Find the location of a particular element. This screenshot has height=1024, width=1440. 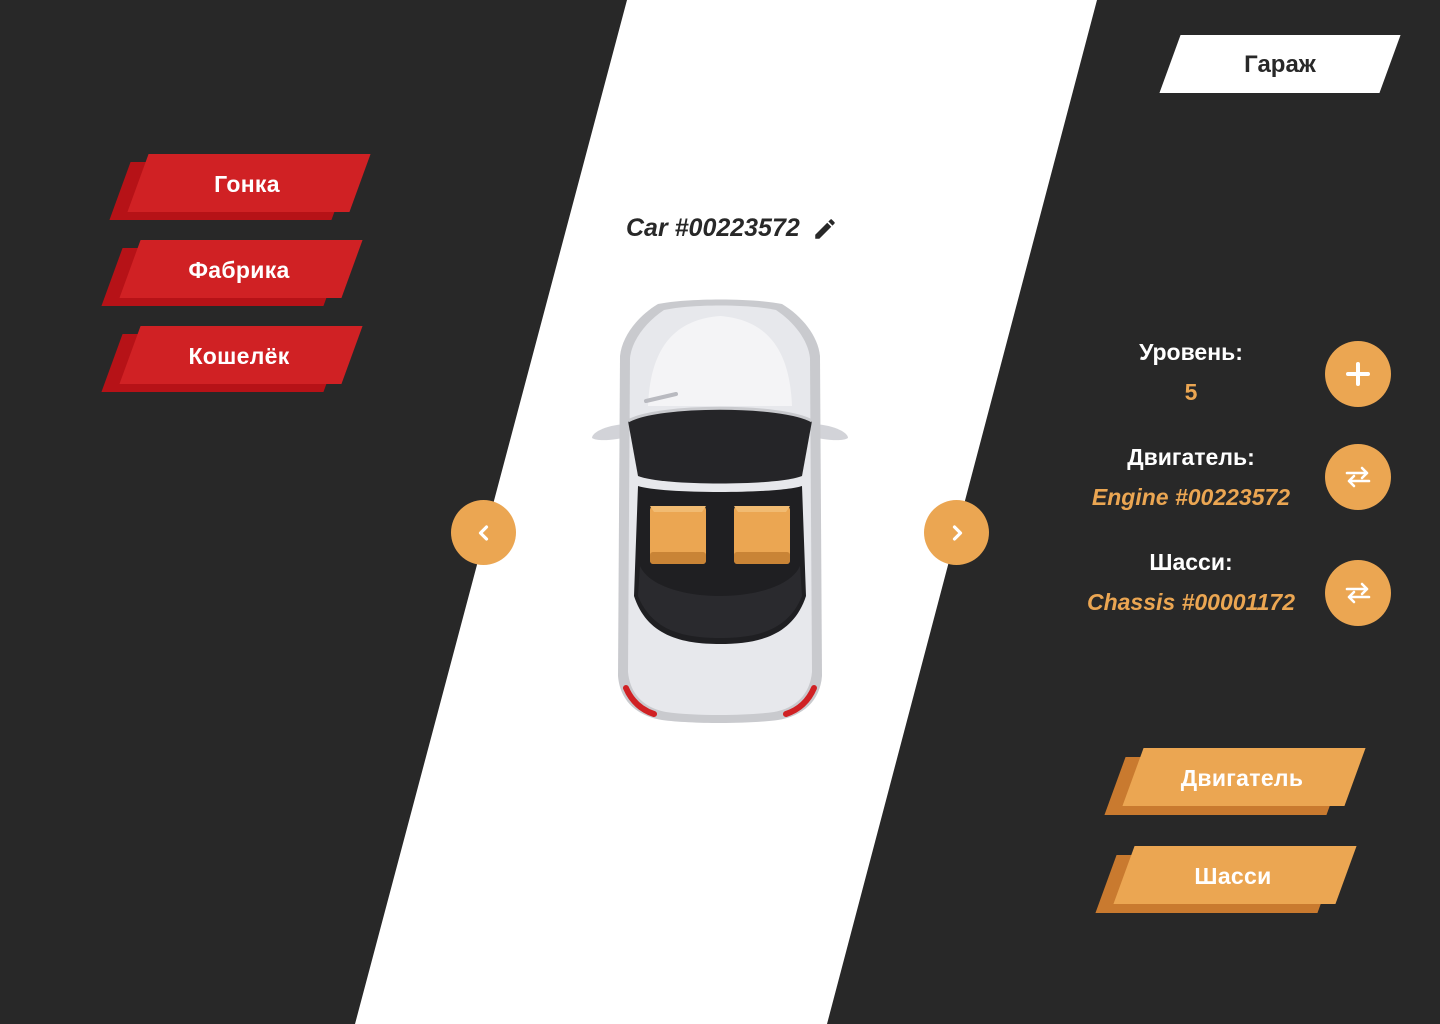

menu-button-factory-label: Фабрика is located at coordinates (239, 270).